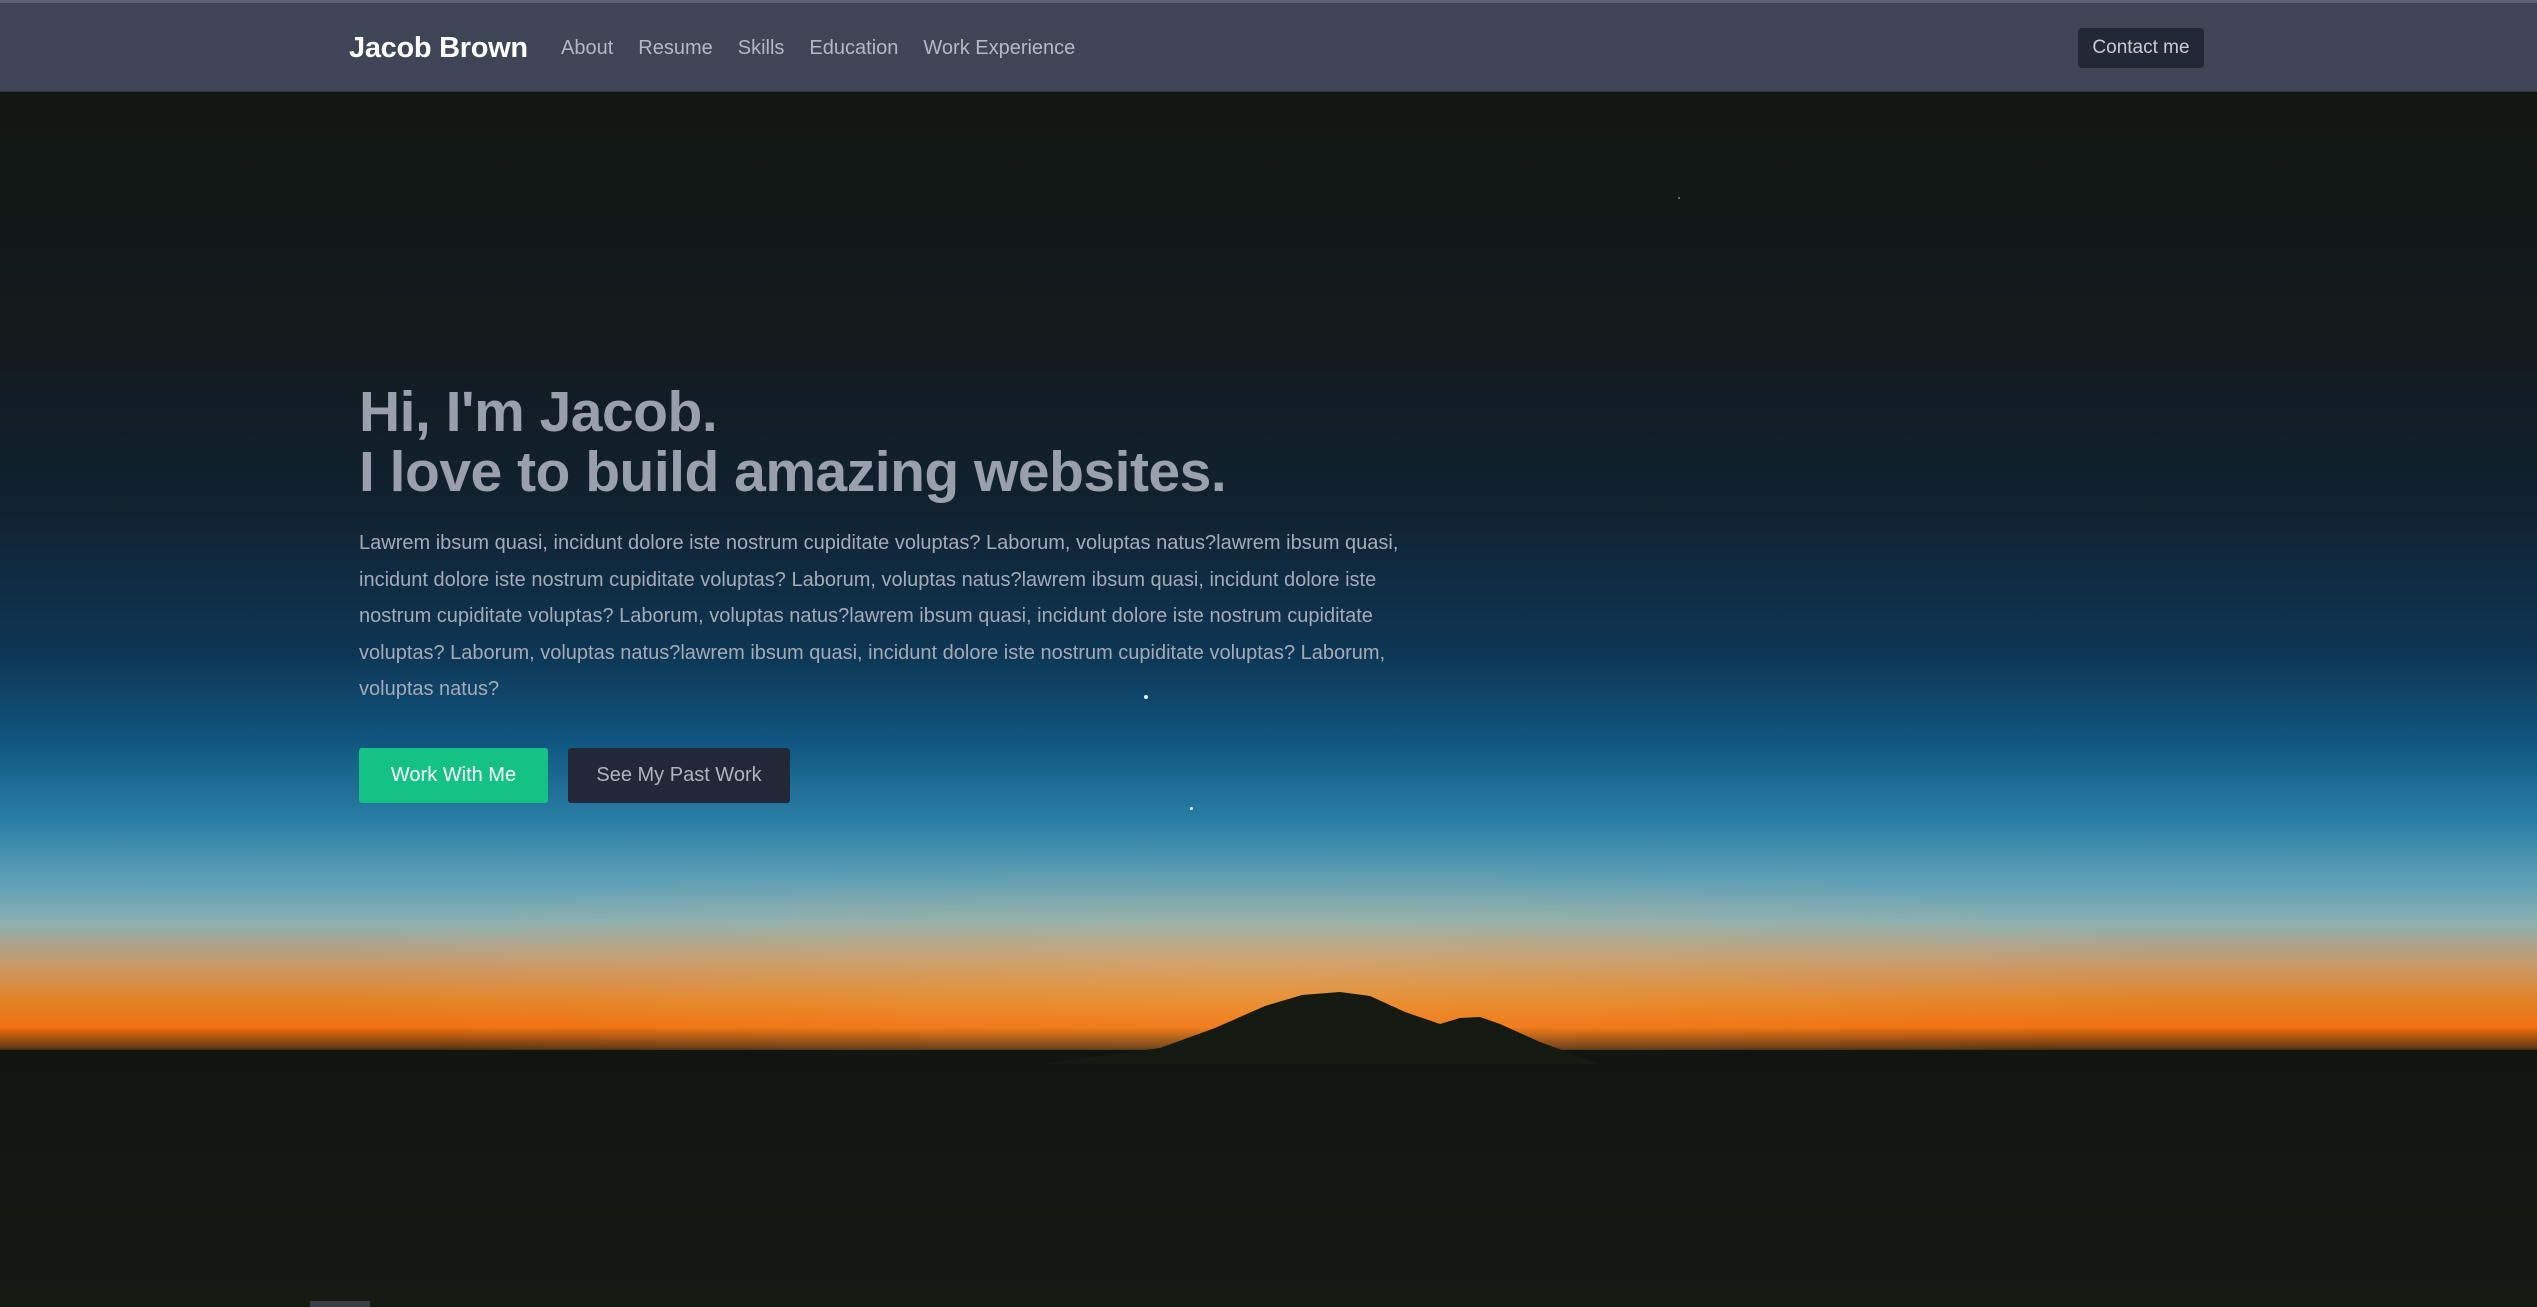 Image resolution: width=2537 pixels, height=1307 pixels. Describe the element at coordinates (453, 775) in the screenshot. I see `work-with-me-button: Work With Me` at that location.